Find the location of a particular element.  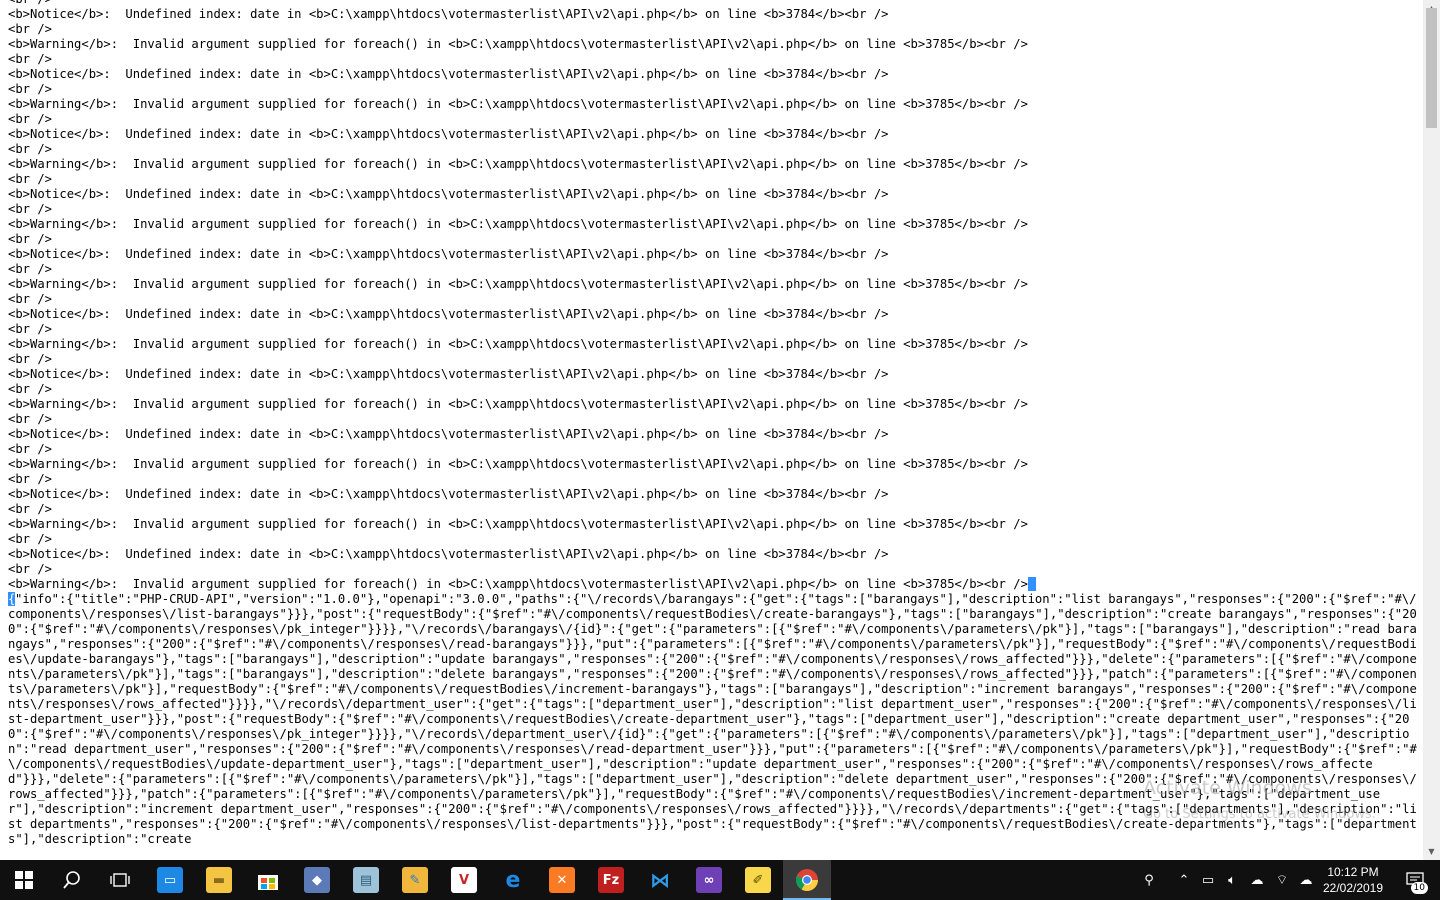

task-view-icon is located at coordinates (120, 880).